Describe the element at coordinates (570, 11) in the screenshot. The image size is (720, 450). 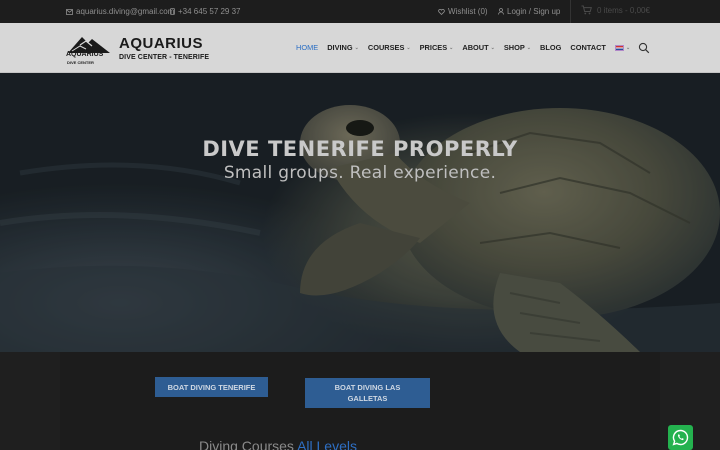
I see `topbar-divider` at that location.